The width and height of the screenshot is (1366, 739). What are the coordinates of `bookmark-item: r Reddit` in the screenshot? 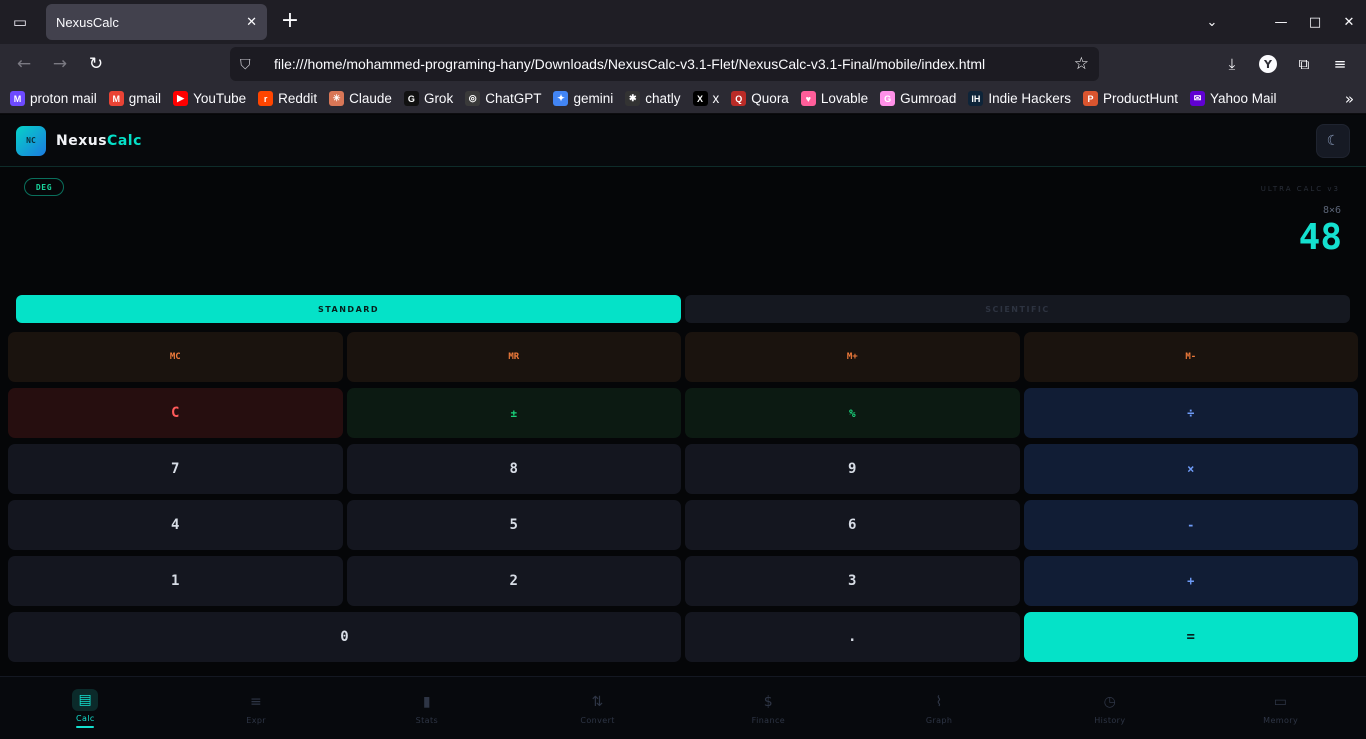 It's located at (287, 98).